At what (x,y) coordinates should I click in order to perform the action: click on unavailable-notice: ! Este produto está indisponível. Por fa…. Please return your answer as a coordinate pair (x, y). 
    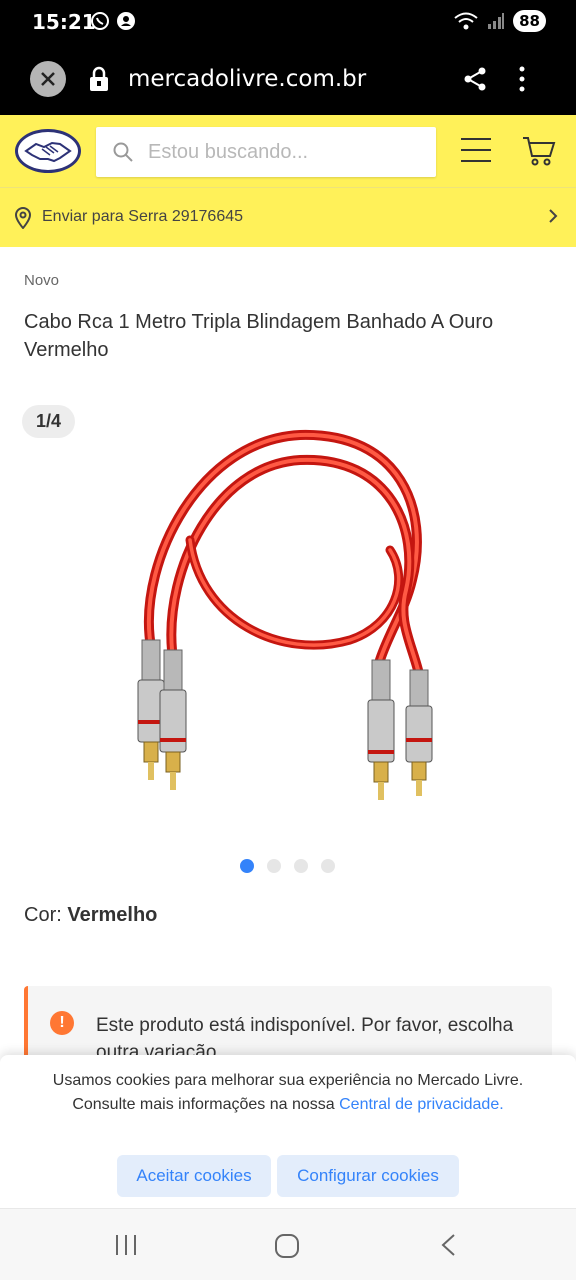
    Looking at the image, I should click on (288, 1026).